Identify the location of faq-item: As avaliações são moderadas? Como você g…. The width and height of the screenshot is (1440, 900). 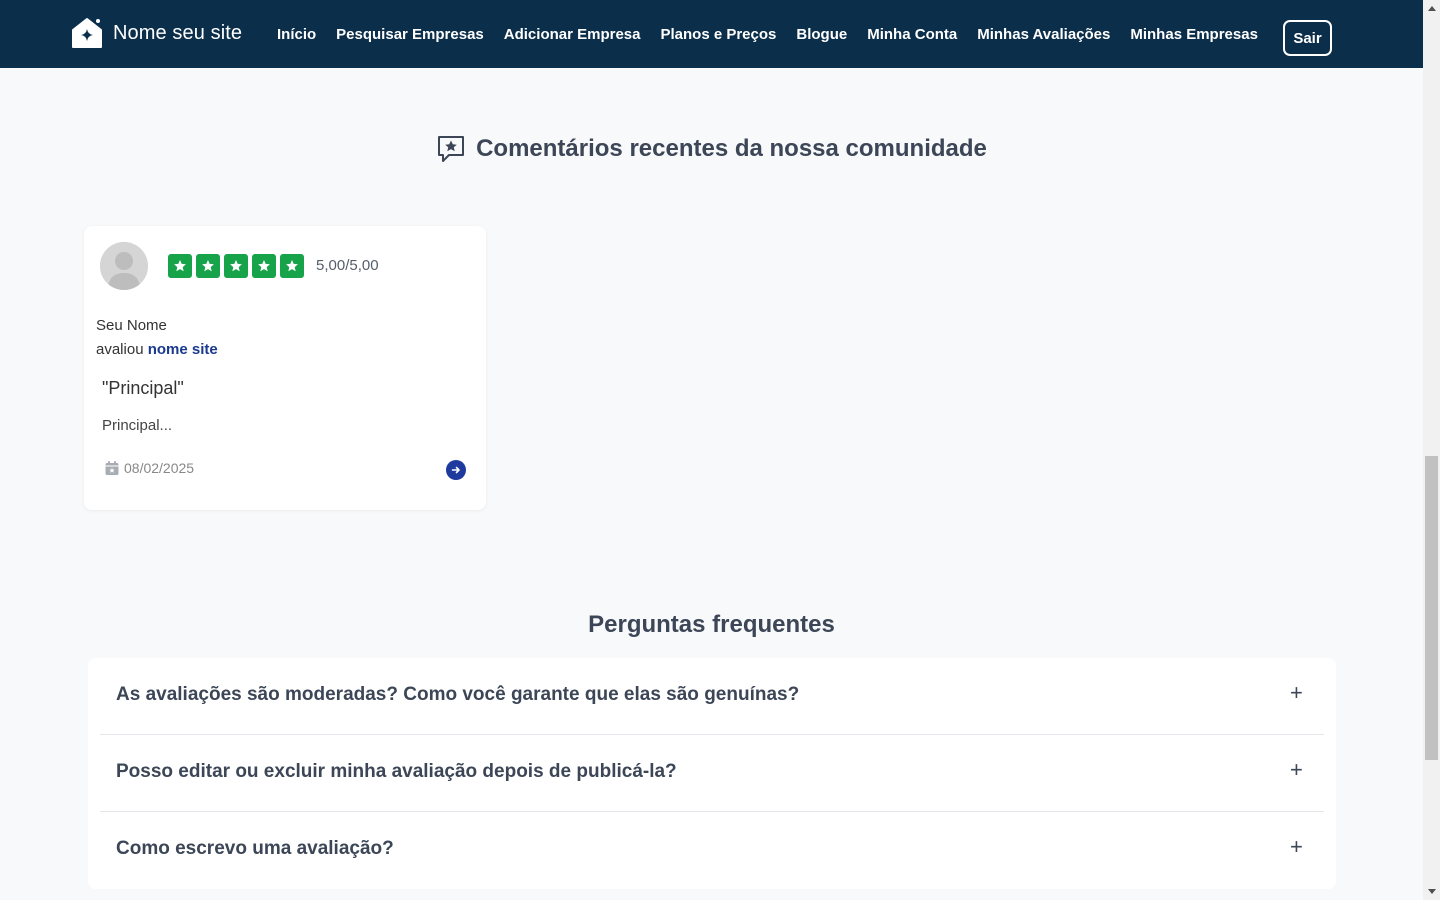
(712, 696).